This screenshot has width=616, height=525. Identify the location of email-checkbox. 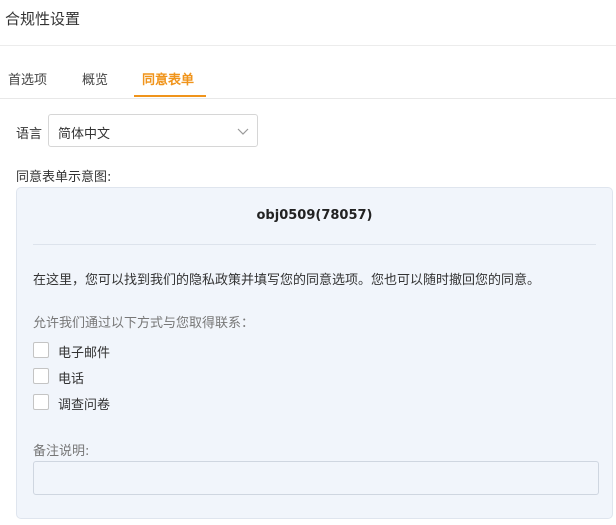
(41, 350).